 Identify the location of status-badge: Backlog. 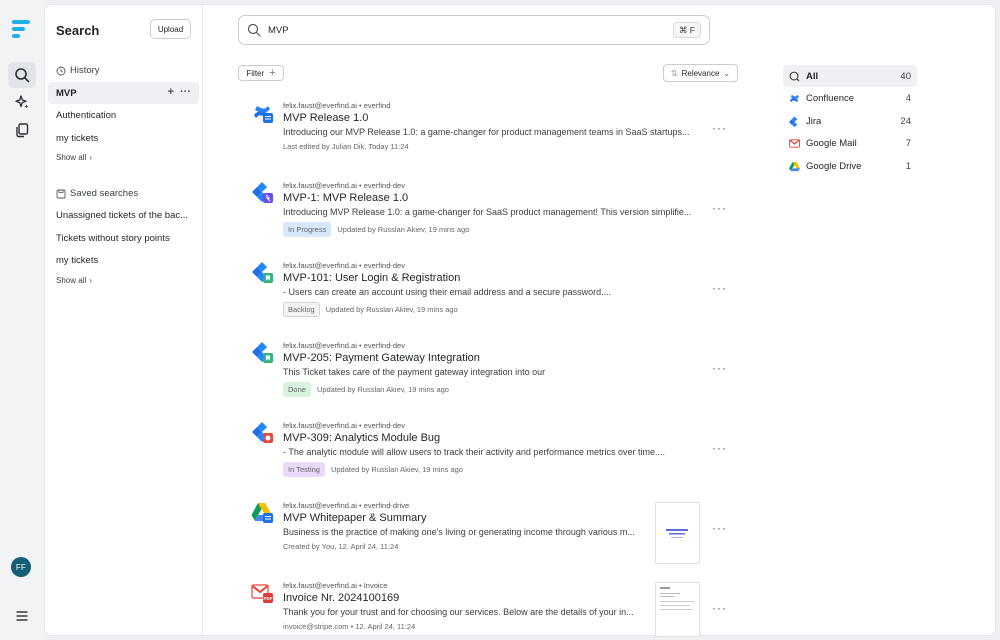
(301, 309).